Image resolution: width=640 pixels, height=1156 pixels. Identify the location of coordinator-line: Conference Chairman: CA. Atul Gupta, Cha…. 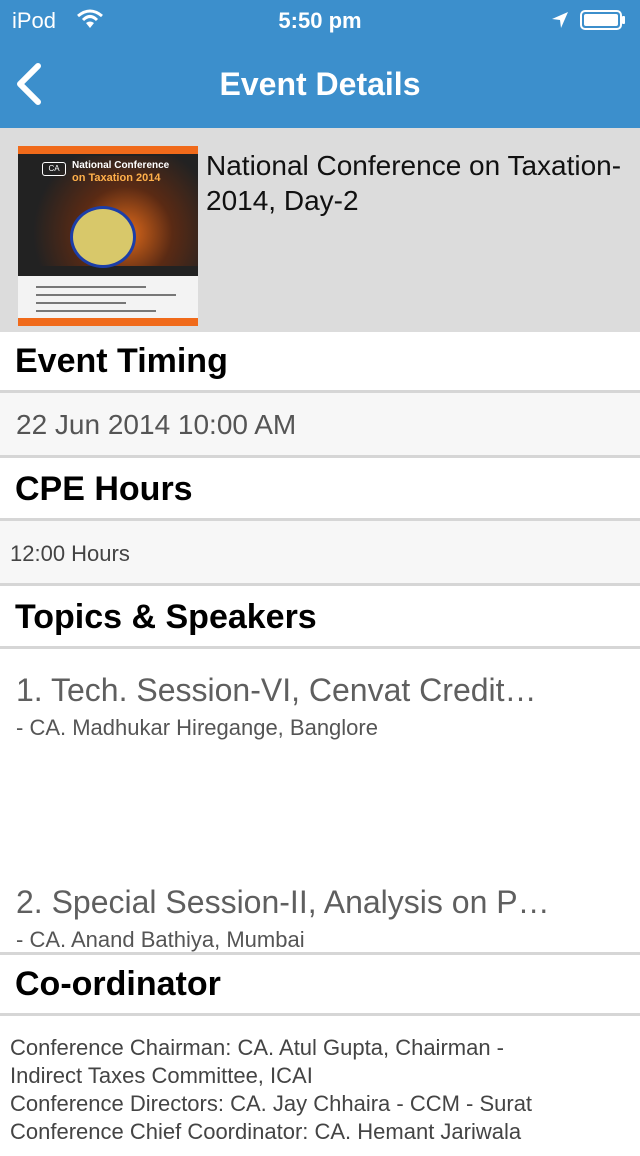
(257, 1047).